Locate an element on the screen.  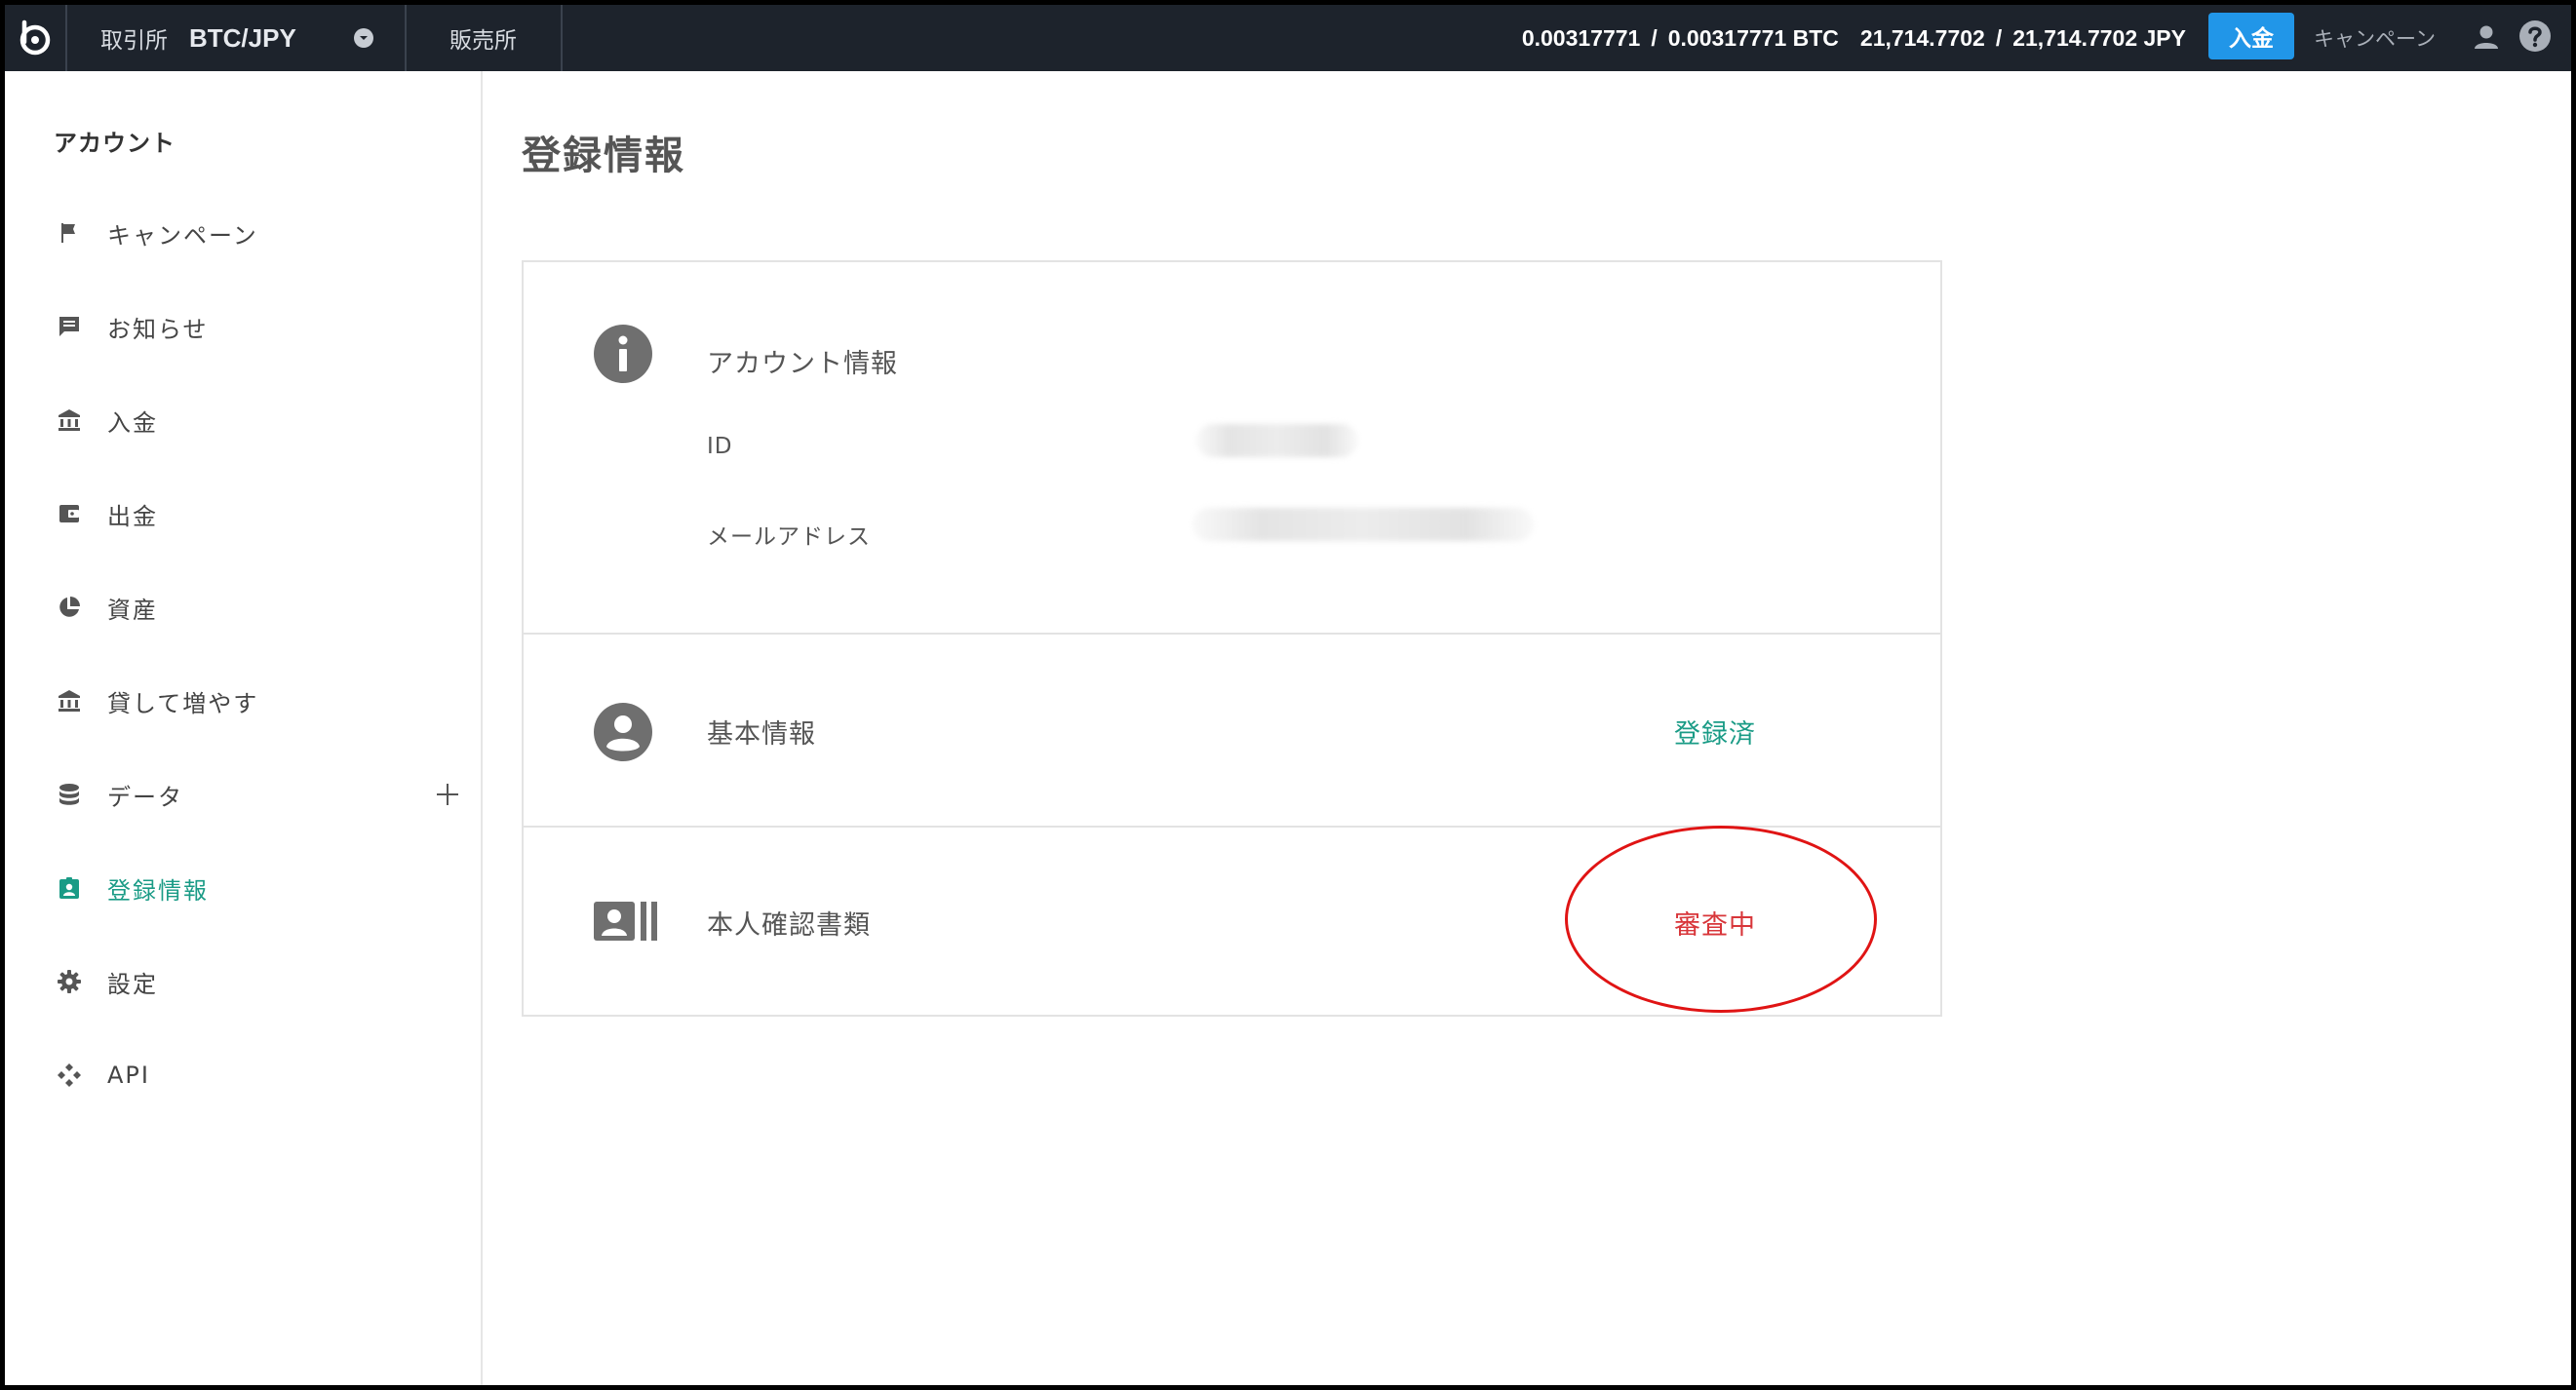
sidebar-item-label: 入金 is located at coordinates (132, 422).